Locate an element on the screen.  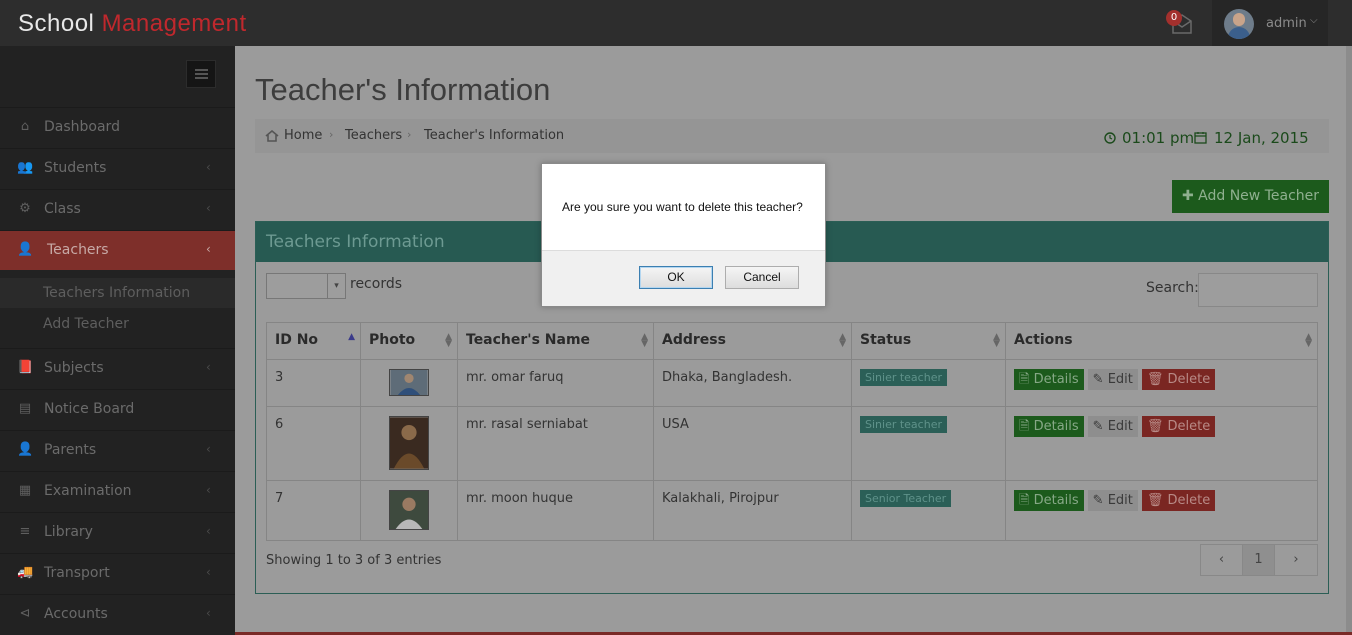
page-title: Teacher's Information is located at coordinates (403, 89).